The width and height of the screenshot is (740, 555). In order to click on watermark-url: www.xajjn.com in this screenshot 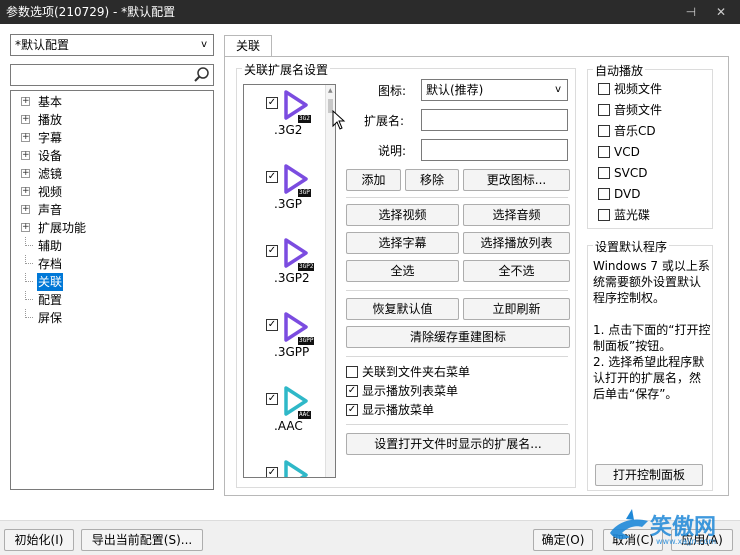, I will do `click(686, 541)`.